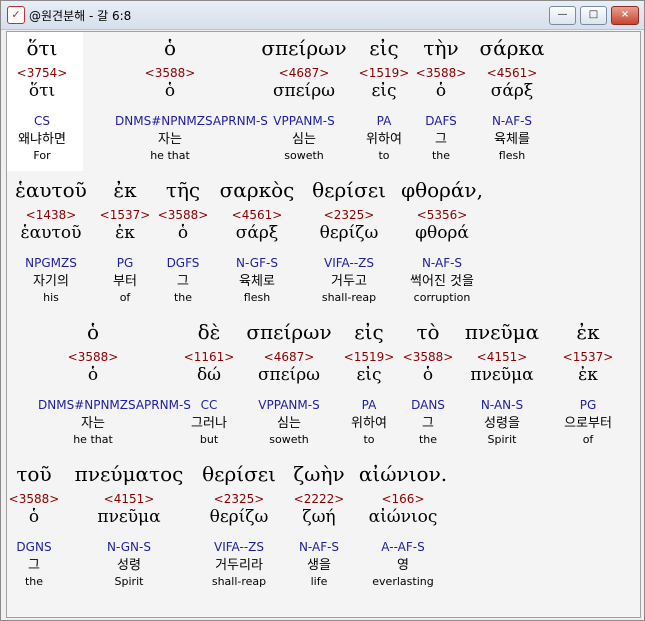  Describe the element at coordinates (588, 439) in the screenshot. I see `english-gloss: of` at that location.